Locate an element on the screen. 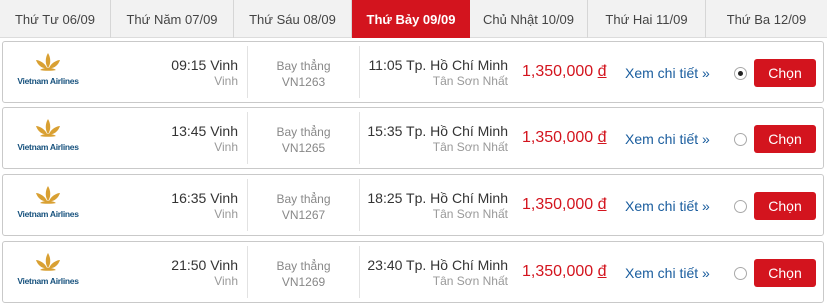 The image size is (827, 307). arrival-time: 15:35 Tp. Hồ Chí Minh is located at coordinates (437, 131).